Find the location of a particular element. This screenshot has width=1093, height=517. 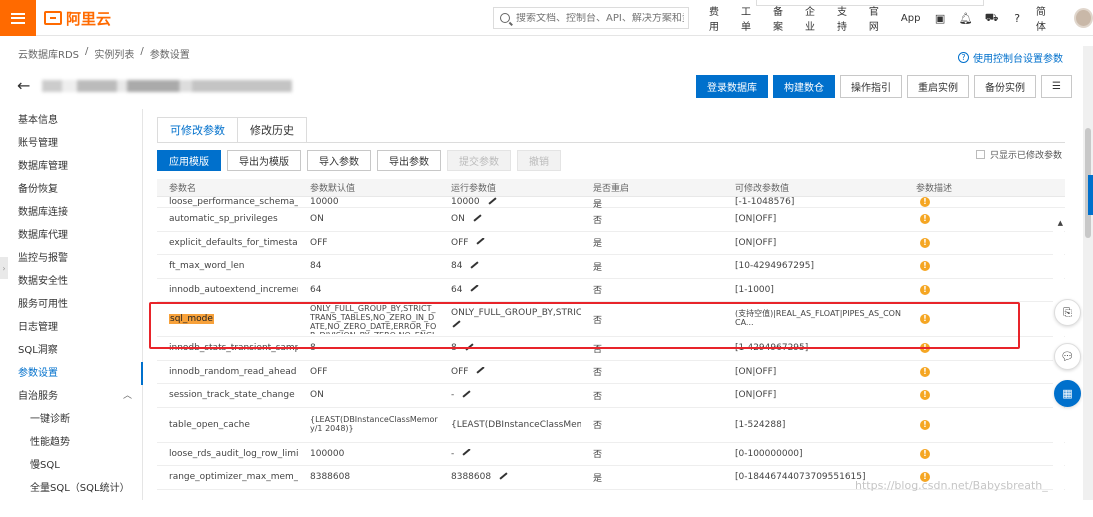

feedback-icon: ⎘ is located at coordinates (1067, 312).